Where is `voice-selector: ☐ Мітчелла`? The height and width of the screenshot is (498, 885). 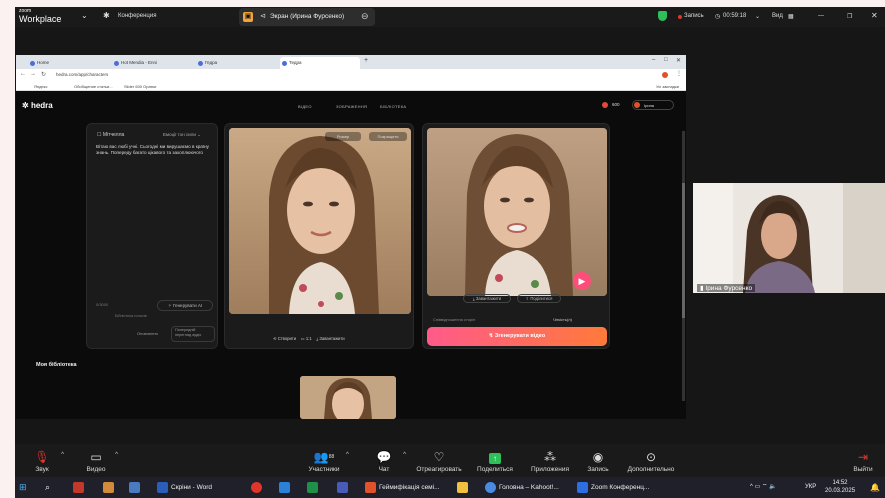
voice-selector: ☐ Мітчелла is located at coordinates (110, 135).